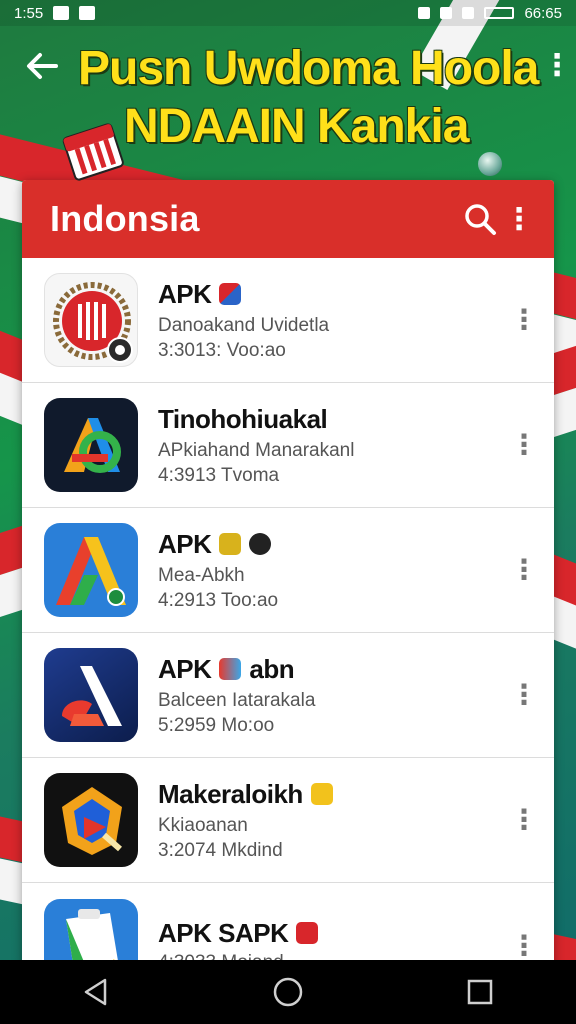 This screenshot has height=1024, width=576. What do you see at coordinates (223, 932) in the screenshot?
I see `app-title: APK SAPK` at bounding box center [223, 932].